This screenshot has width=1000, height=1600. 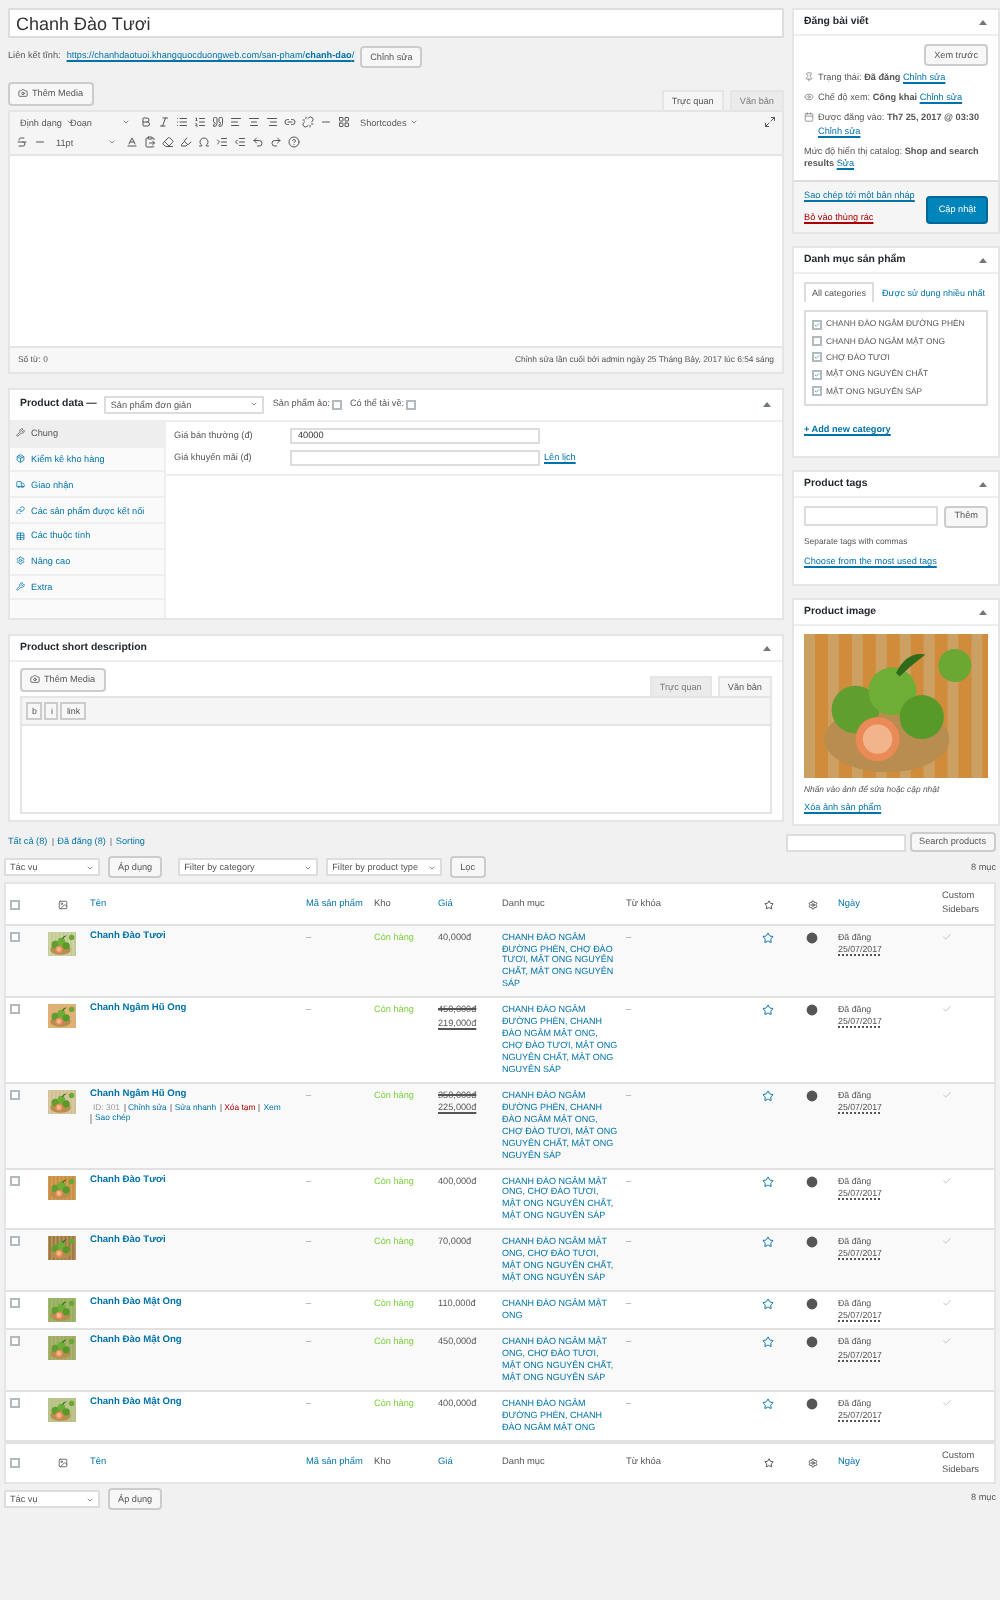 What do you see at coordinates (871, 516) in the screenshot?
I see `tag-input` at bounding box center [871, 516].